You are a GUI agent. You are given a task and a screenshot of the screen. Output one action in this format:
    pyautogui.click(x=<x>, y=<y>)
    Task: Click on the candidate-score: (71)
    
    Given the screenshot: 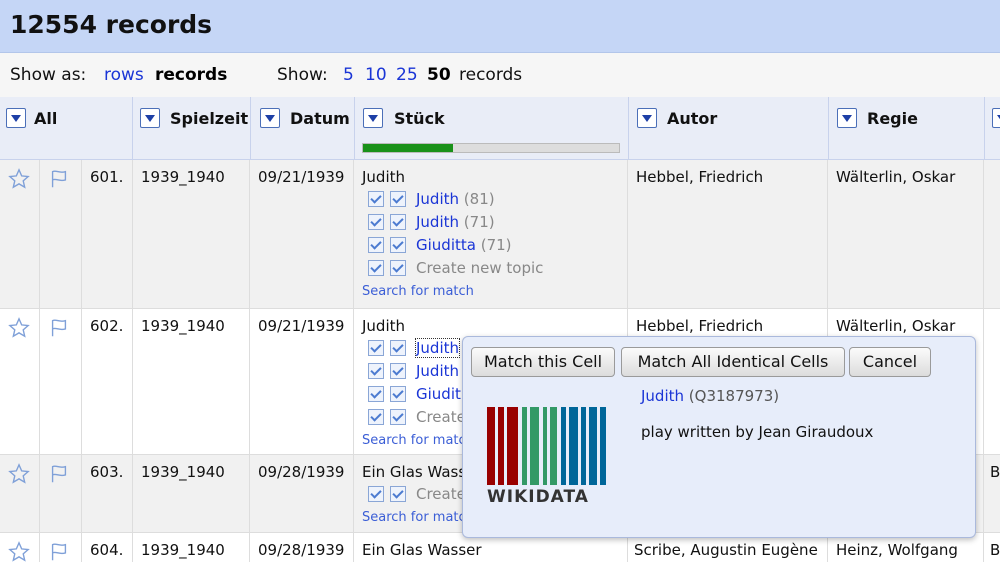 What is the action you would take?
    pyautogui.click(x=496, y=245)
    